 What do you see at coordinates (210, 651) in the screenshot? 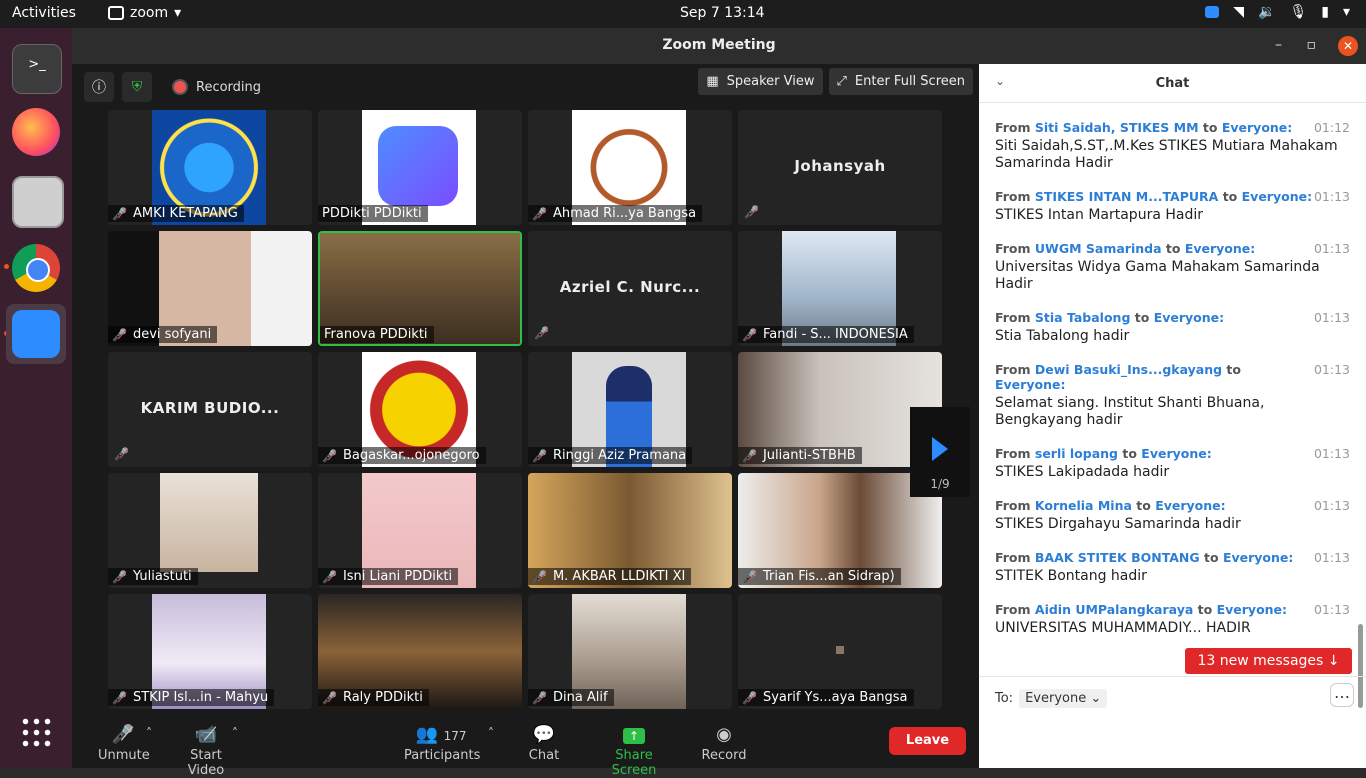
I see `participant-tile: 🎤̸ STKIP Isl...in - Mahyu` at bounding box center [210, 651].